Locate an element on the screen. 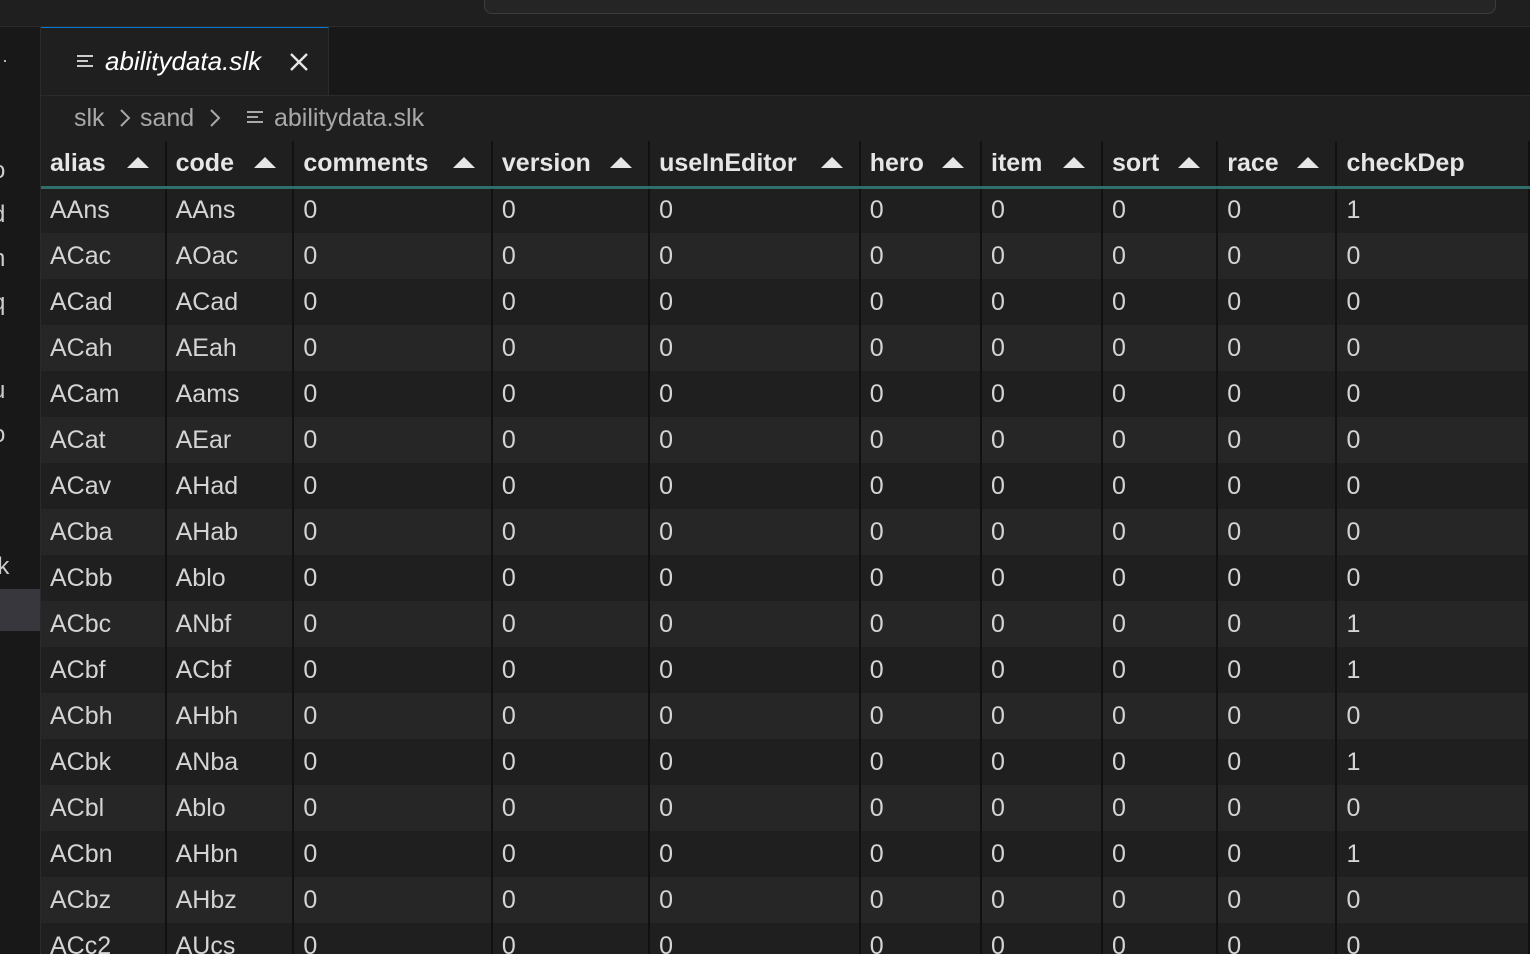 The height and width of the screenshot is (954, 1530). table-cell: ACba is located at coordinates (104, 532).